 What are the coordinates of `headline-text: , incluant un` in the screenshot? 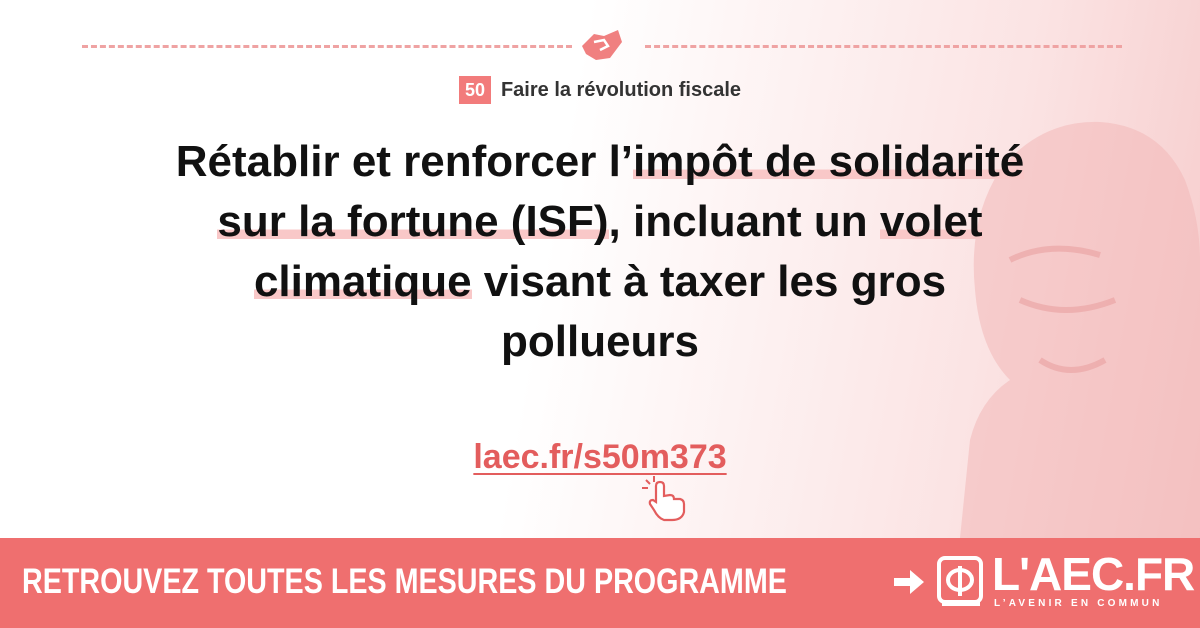 It's located at (744, 221).